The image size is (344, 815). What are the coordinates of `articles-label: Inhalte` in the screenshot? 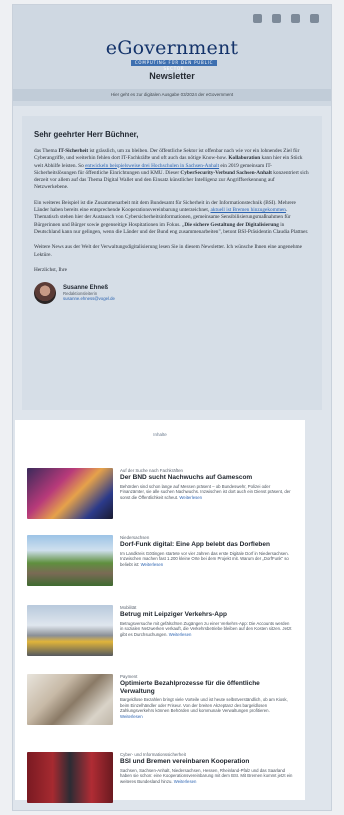 It's located at (160, 434).